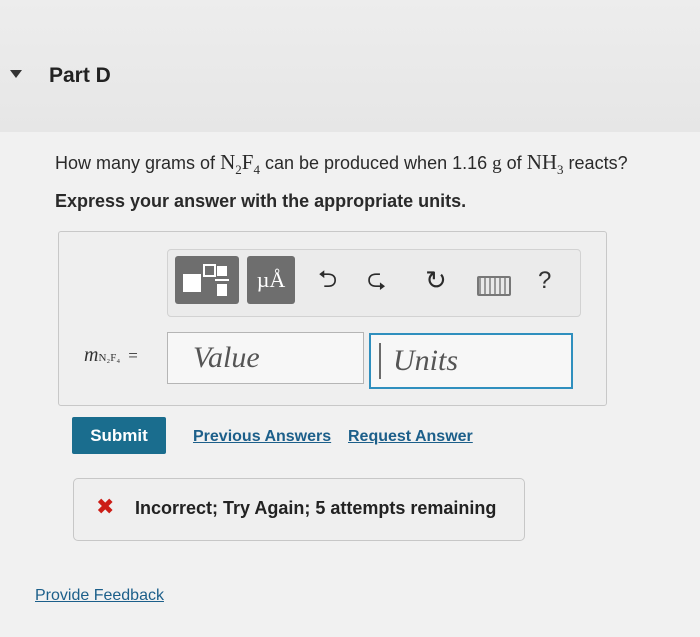 This screenshot has width=700, height=637. I want to click on provide-feedback-link: Provide Feedback, so click(99, 596).